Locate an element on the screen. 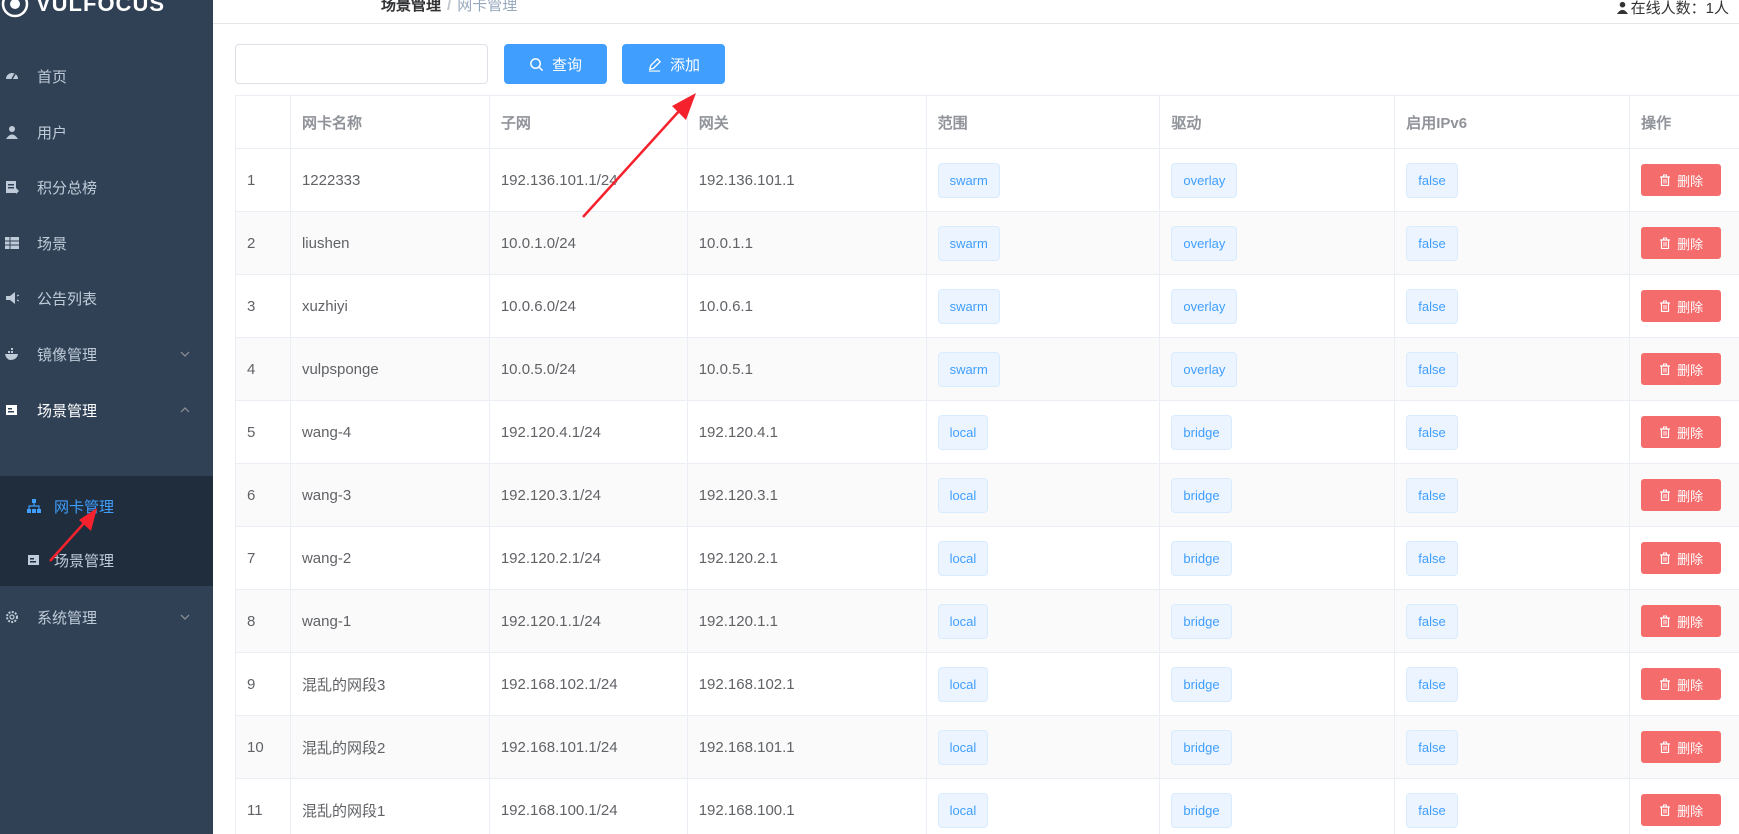  header-driver: 驱动 is located at coordinates (1278, 122).